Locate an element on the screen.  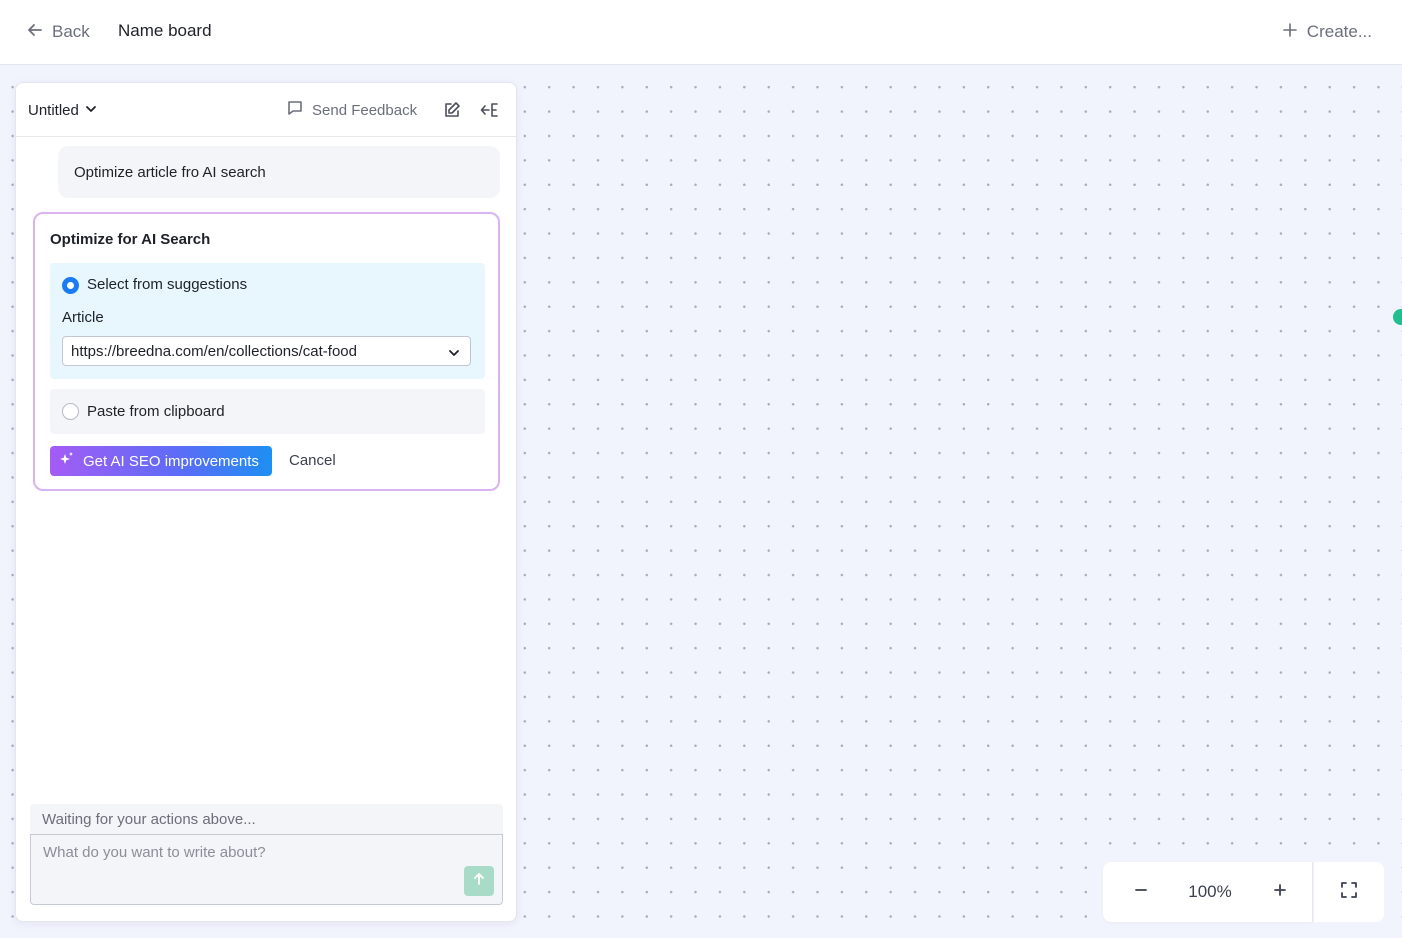
board-title: Name board is located at coordinates (165, 31).